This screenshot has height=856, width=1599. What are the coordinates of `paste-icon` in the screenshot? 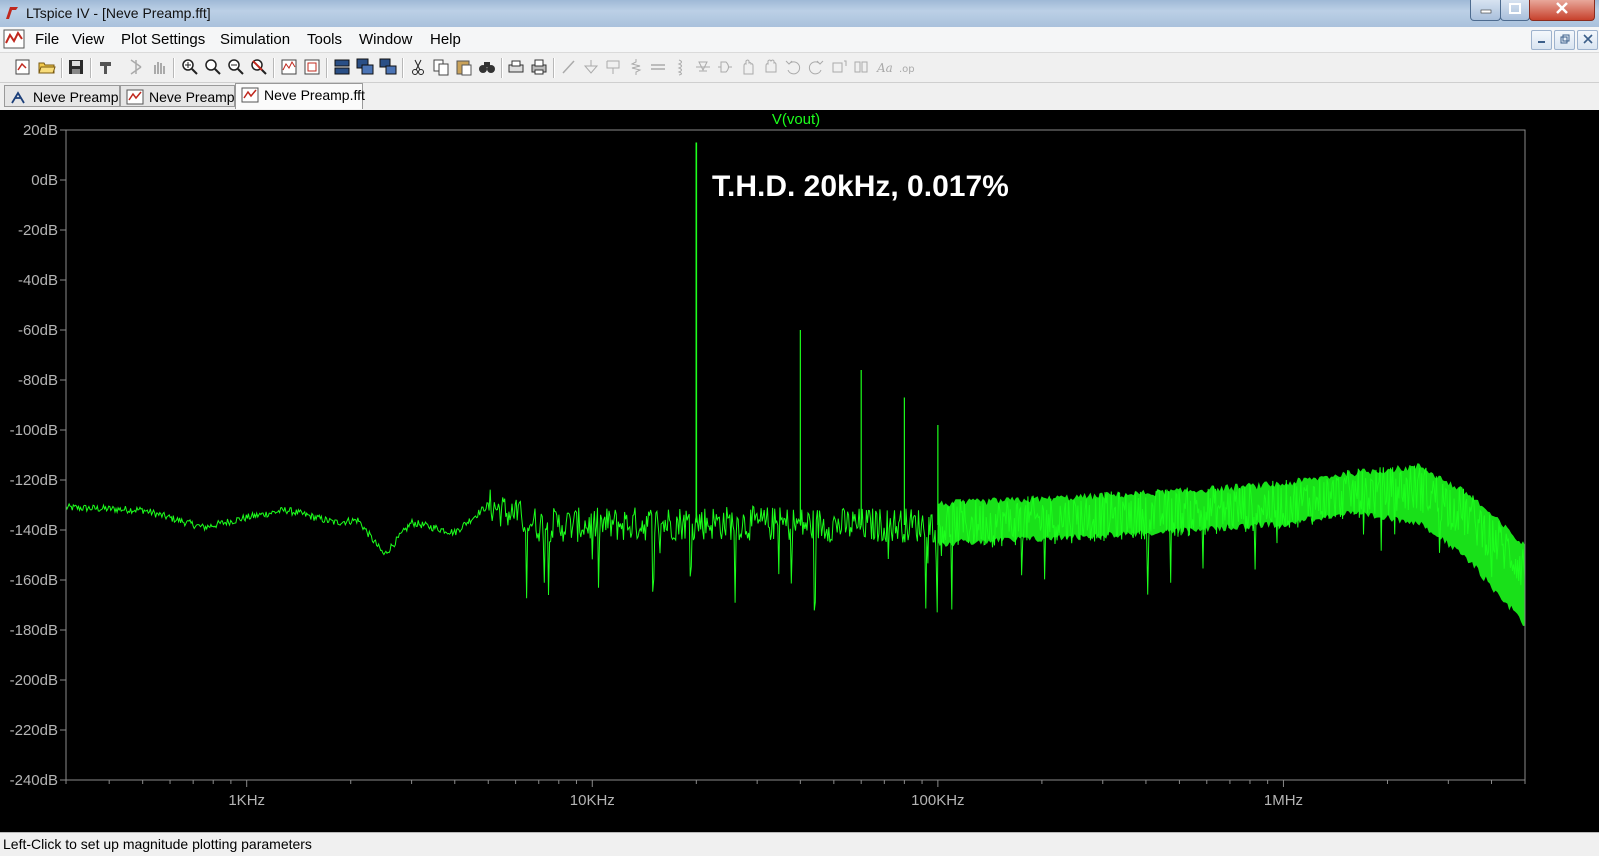 It's located at (464, 67).